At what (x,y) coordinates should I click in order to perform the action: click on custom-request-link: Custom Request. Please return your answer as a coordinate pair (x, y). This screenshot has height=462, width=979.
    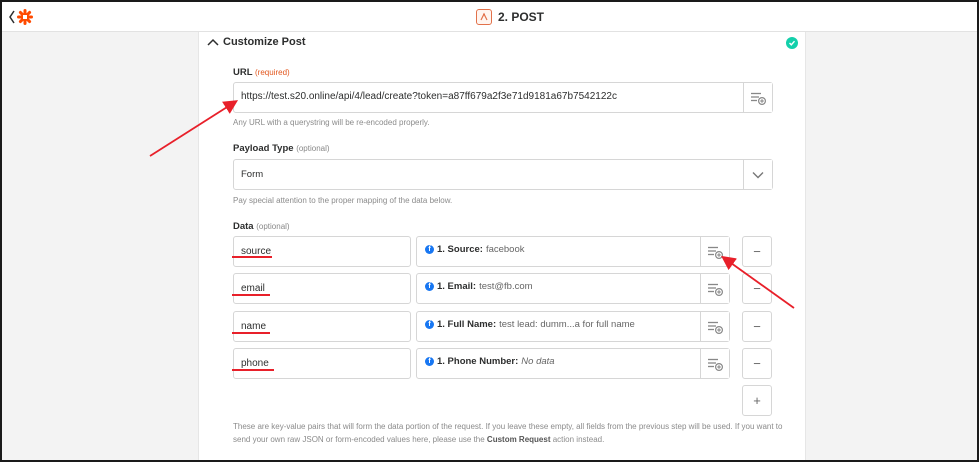
    Looking at the image, I should click on (519, 439).